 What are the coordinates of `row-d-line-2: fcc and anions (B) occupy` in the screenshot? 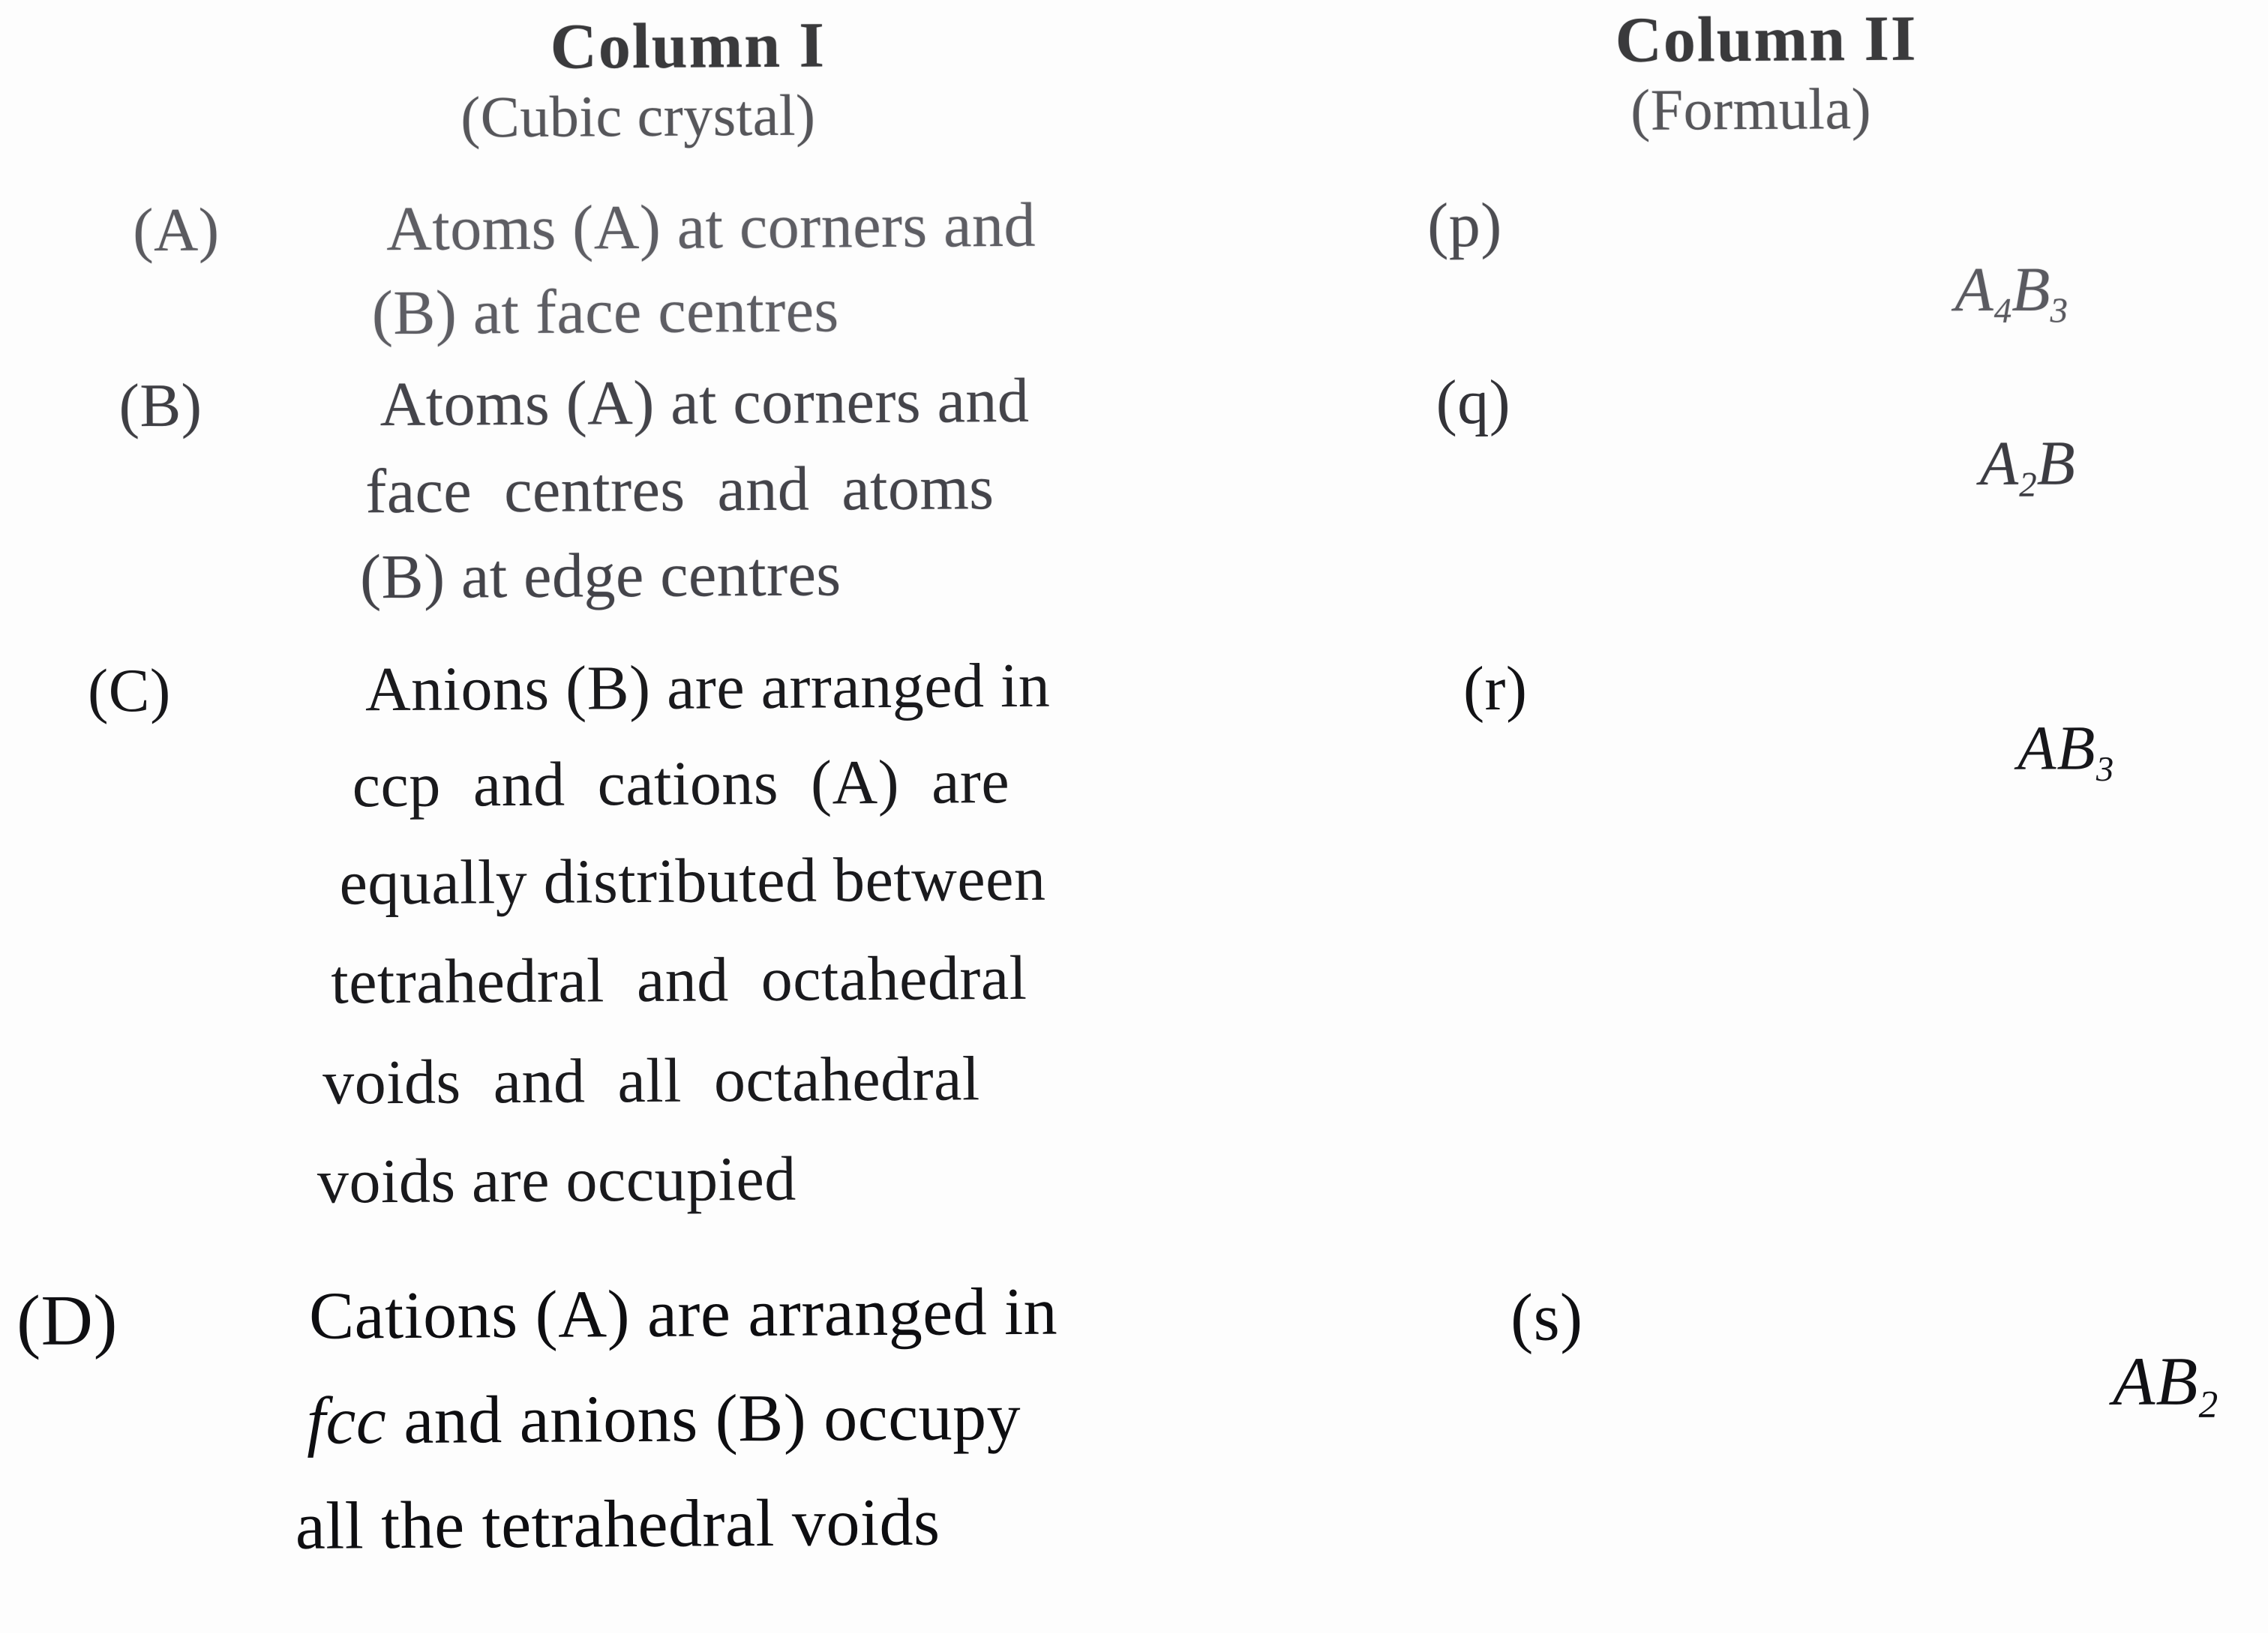 It's located at (664, 1419).